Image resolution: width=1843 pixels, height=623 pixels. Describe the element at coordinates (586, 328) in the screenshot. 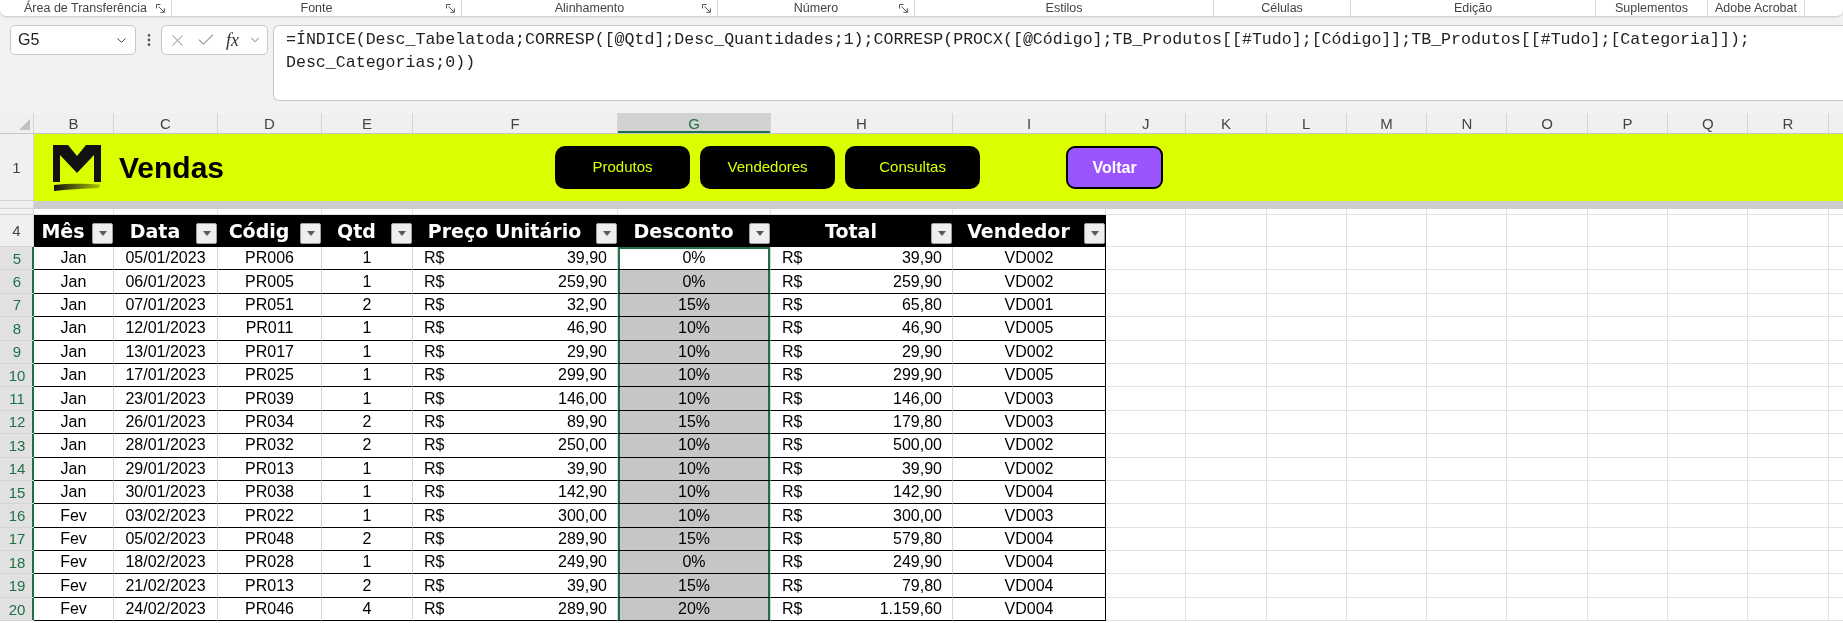

I see `amount: 46,90` at that location.